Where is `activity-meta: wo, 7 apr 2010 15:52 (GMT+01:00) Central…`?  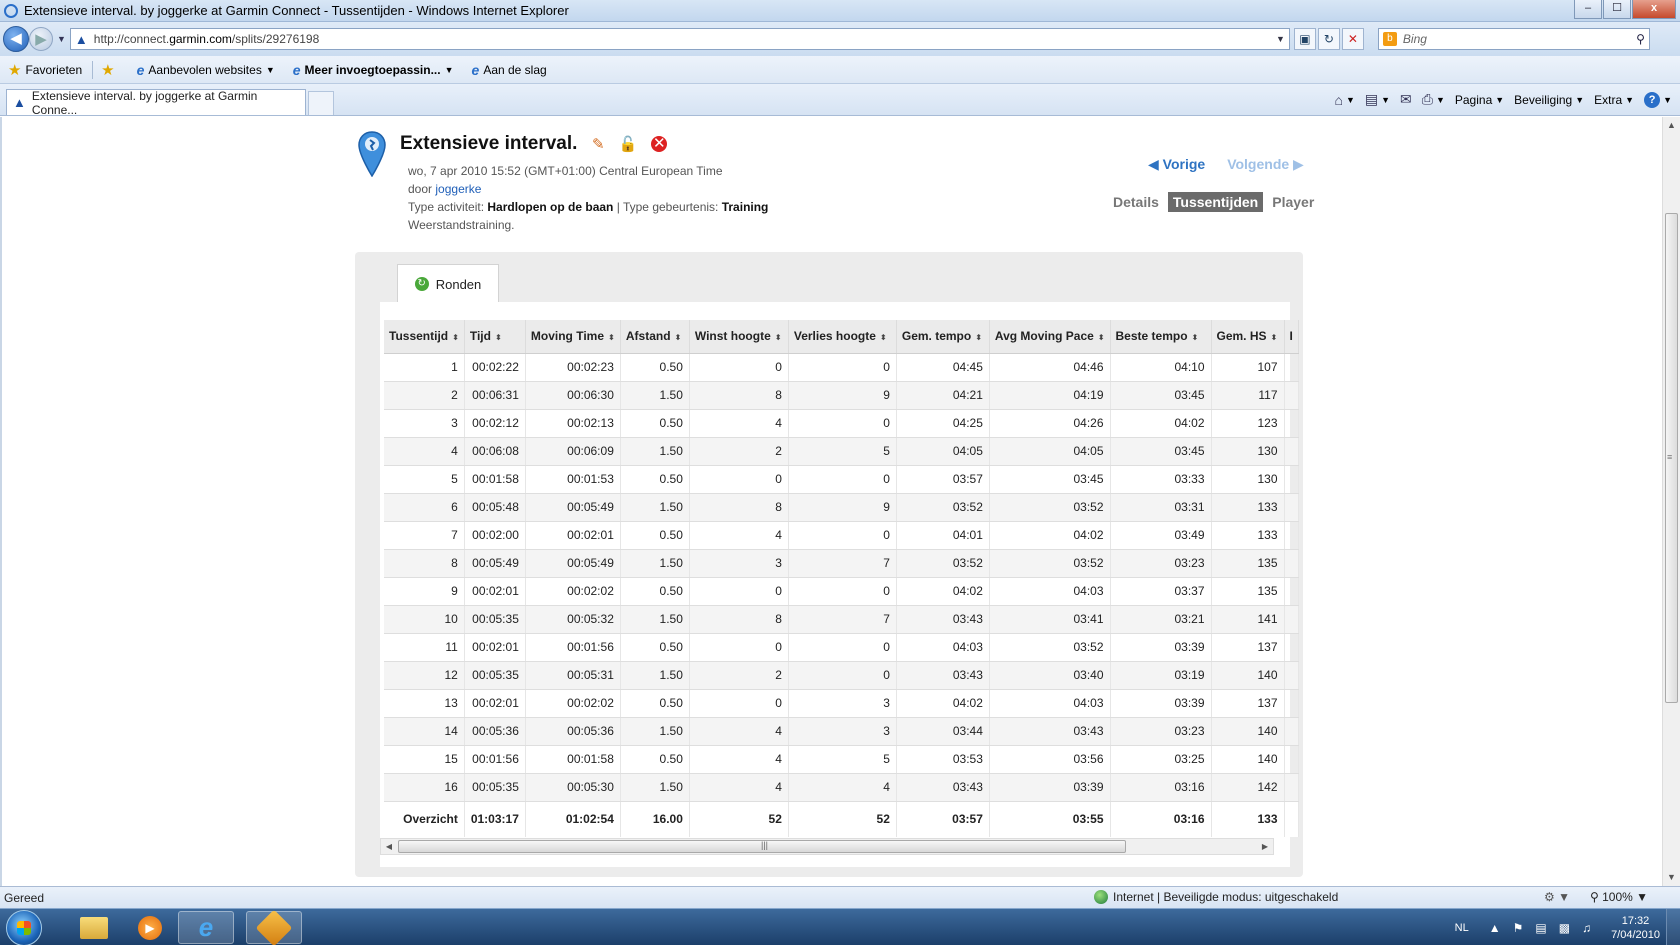
activity-meta: wo, 7 apr 2010 15:52 (GMT+01:00) Central… is located at coordinates (588, 198).